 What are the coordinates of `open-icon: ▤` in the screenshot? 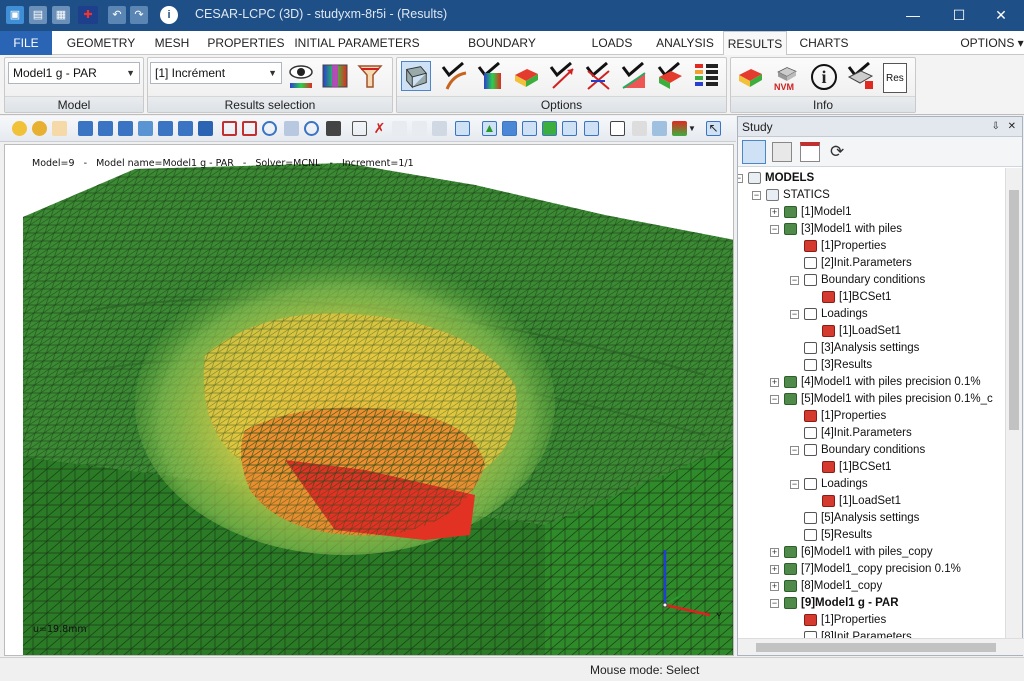 It's located at (38, 15).